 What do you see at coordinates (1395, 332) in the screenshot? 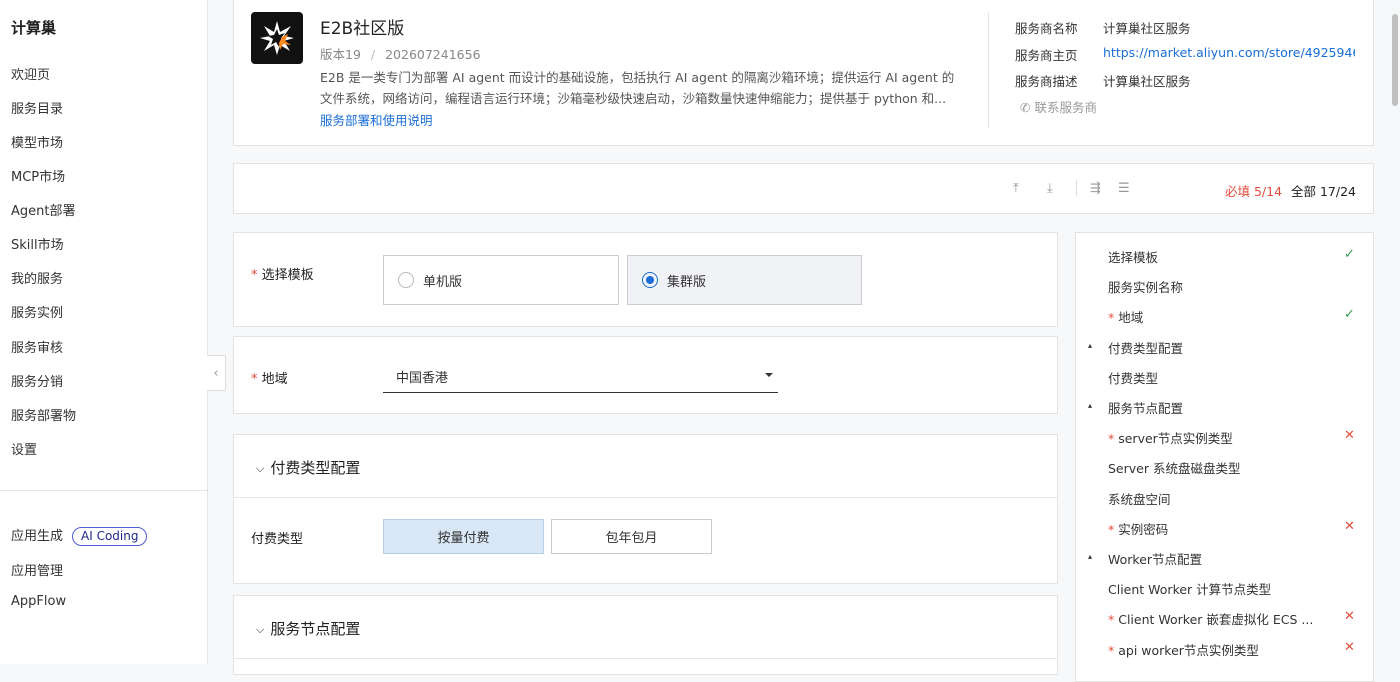
I see `page-scrollbar` at bounding box center [1395, 332].